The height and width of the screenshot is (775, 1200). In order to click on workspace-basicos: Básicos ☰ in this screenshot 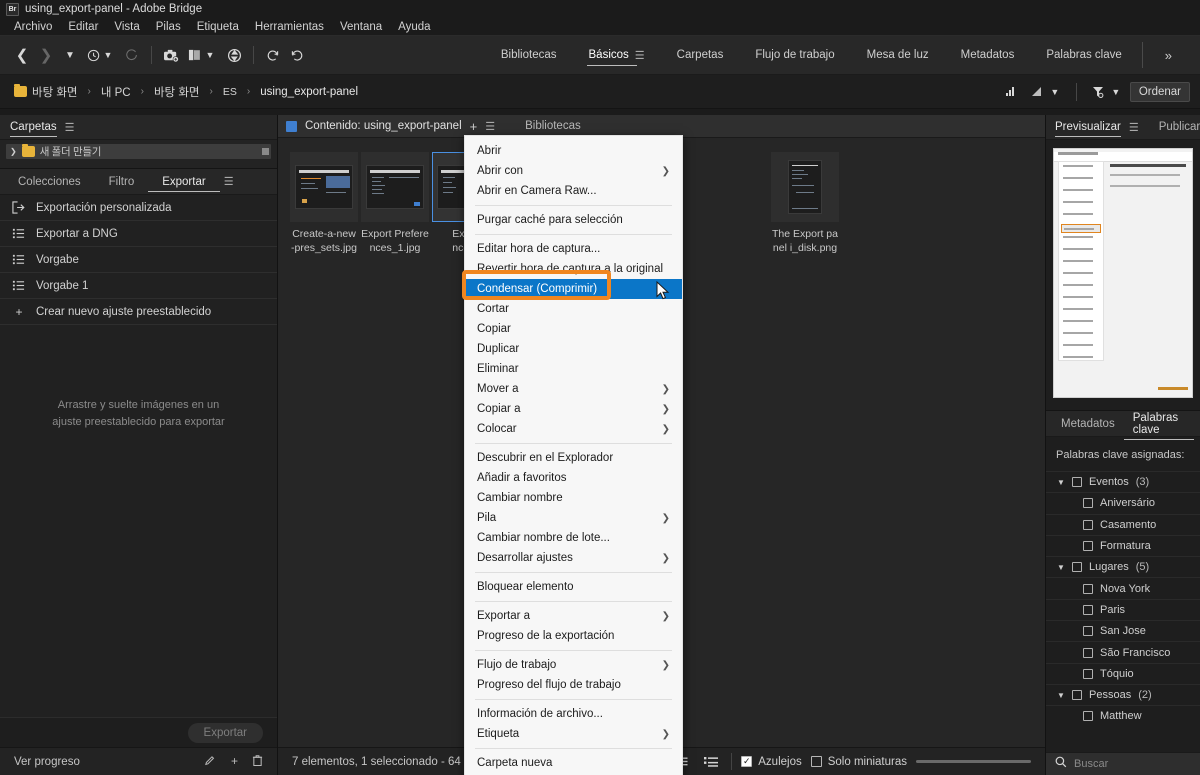, I will do `click(617, 55)`.